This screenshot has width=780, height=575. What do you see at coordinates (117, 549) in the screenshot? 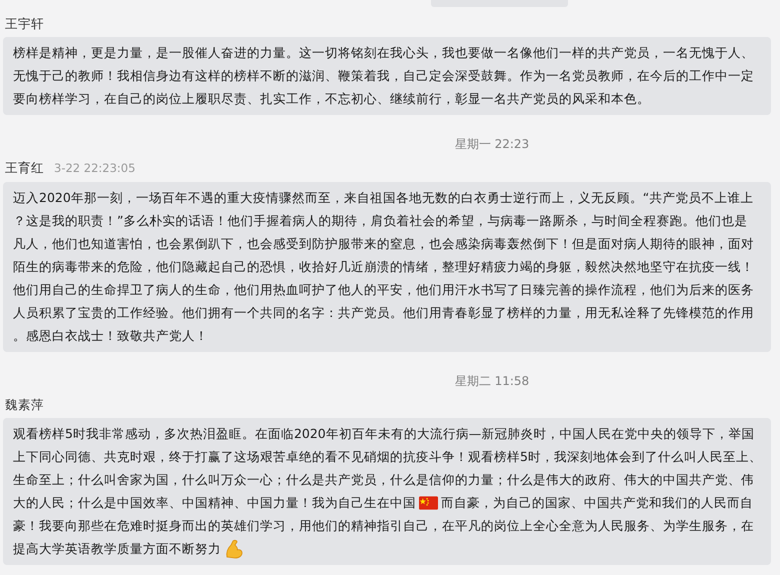
I see `message-text: 提高大学英语教学质量方面不断努力` at bounding box center [117, 549].